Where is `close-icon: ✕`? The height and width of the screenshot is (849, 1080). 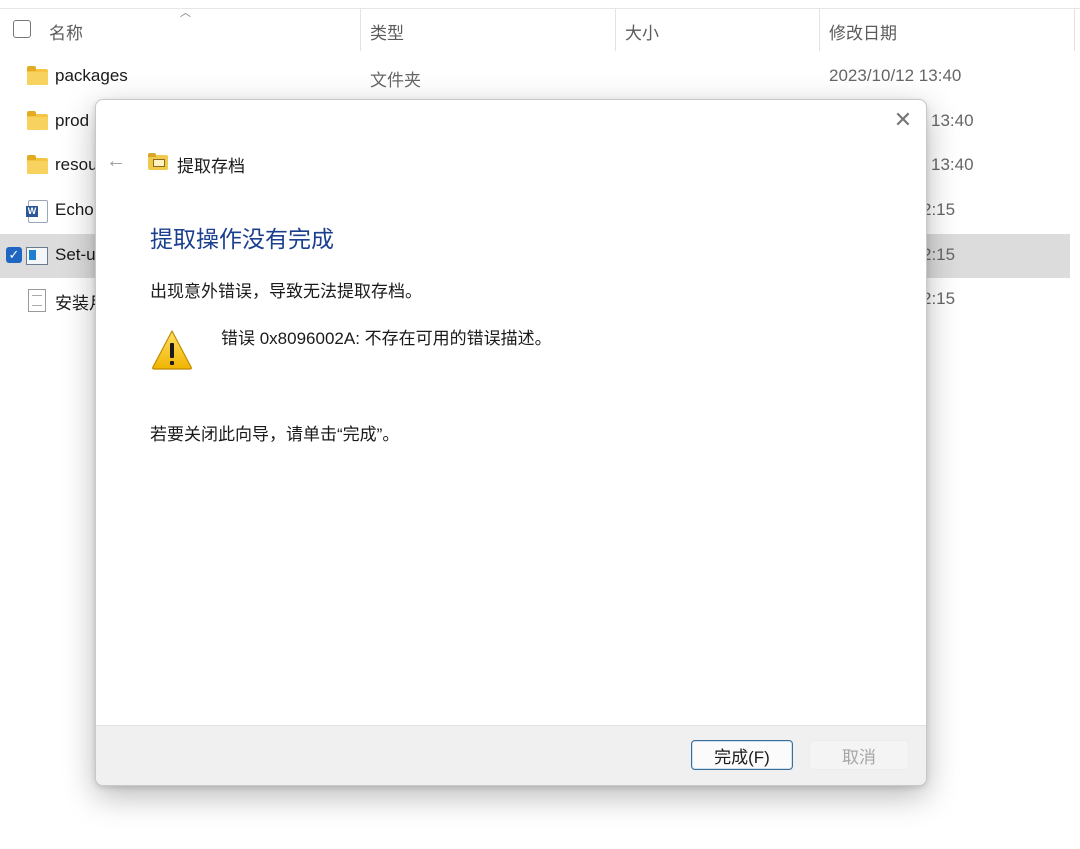
close-icon: ✕ is located at coordinates (903, 120).